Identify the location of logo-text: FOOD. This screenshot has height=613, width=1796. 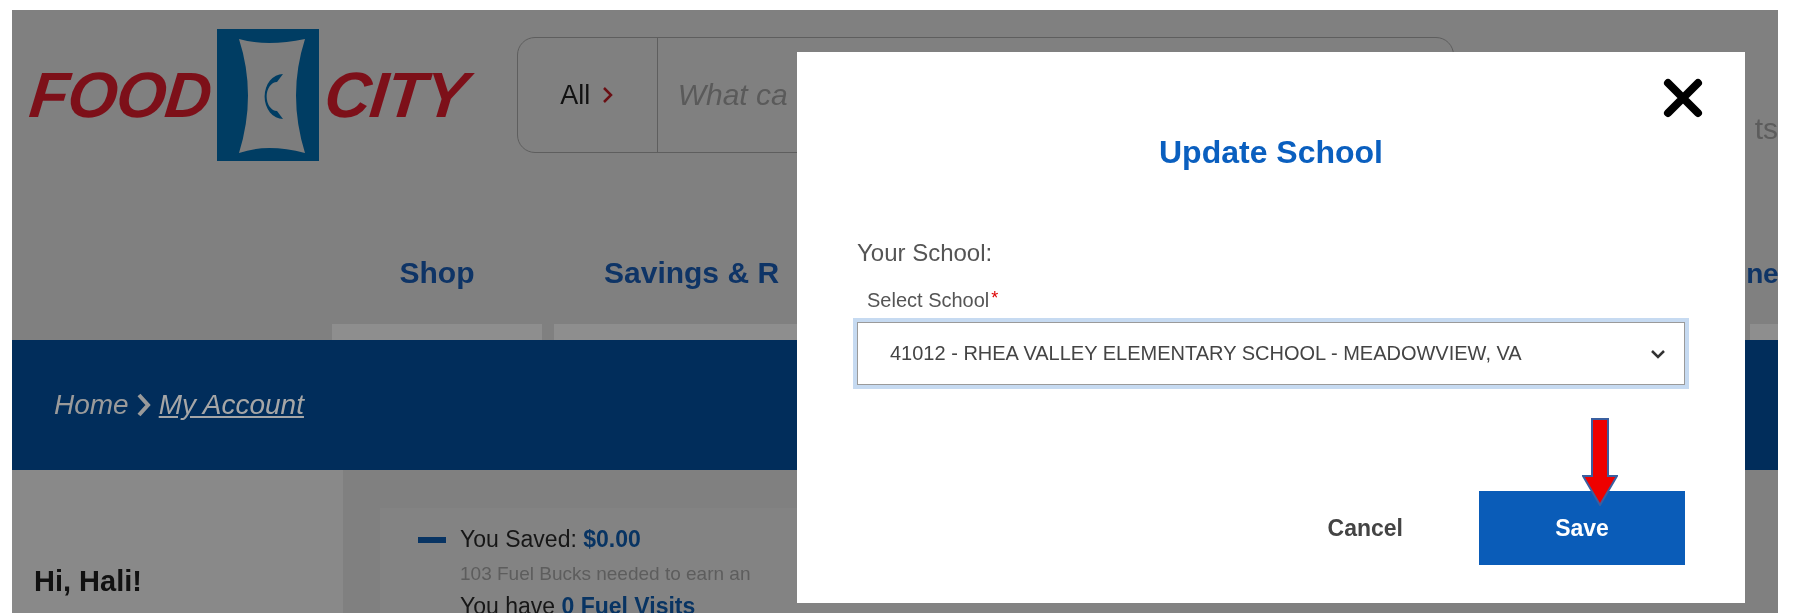
(120, 95).